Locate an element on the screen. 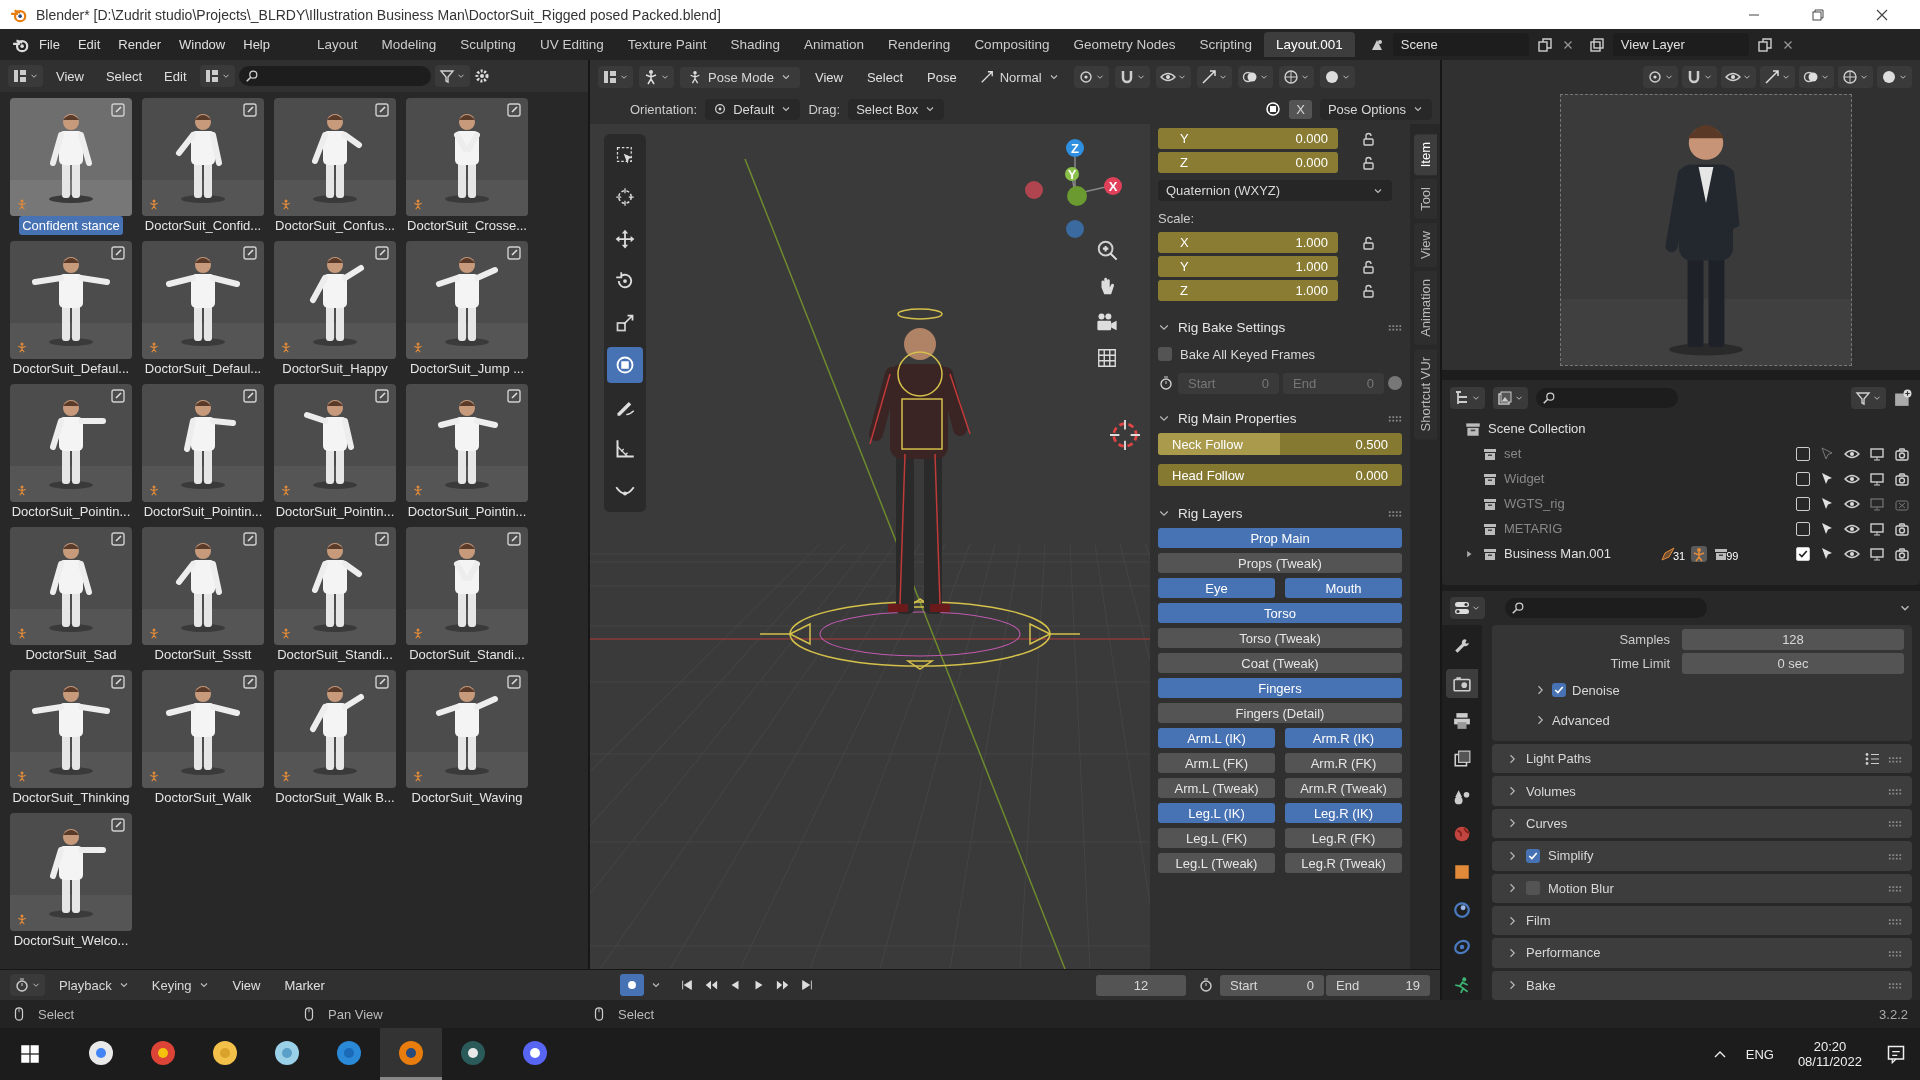 This screenshot has height=1080, width=1920. workspace-tab: Rendering is located at coordinates (919, 44).